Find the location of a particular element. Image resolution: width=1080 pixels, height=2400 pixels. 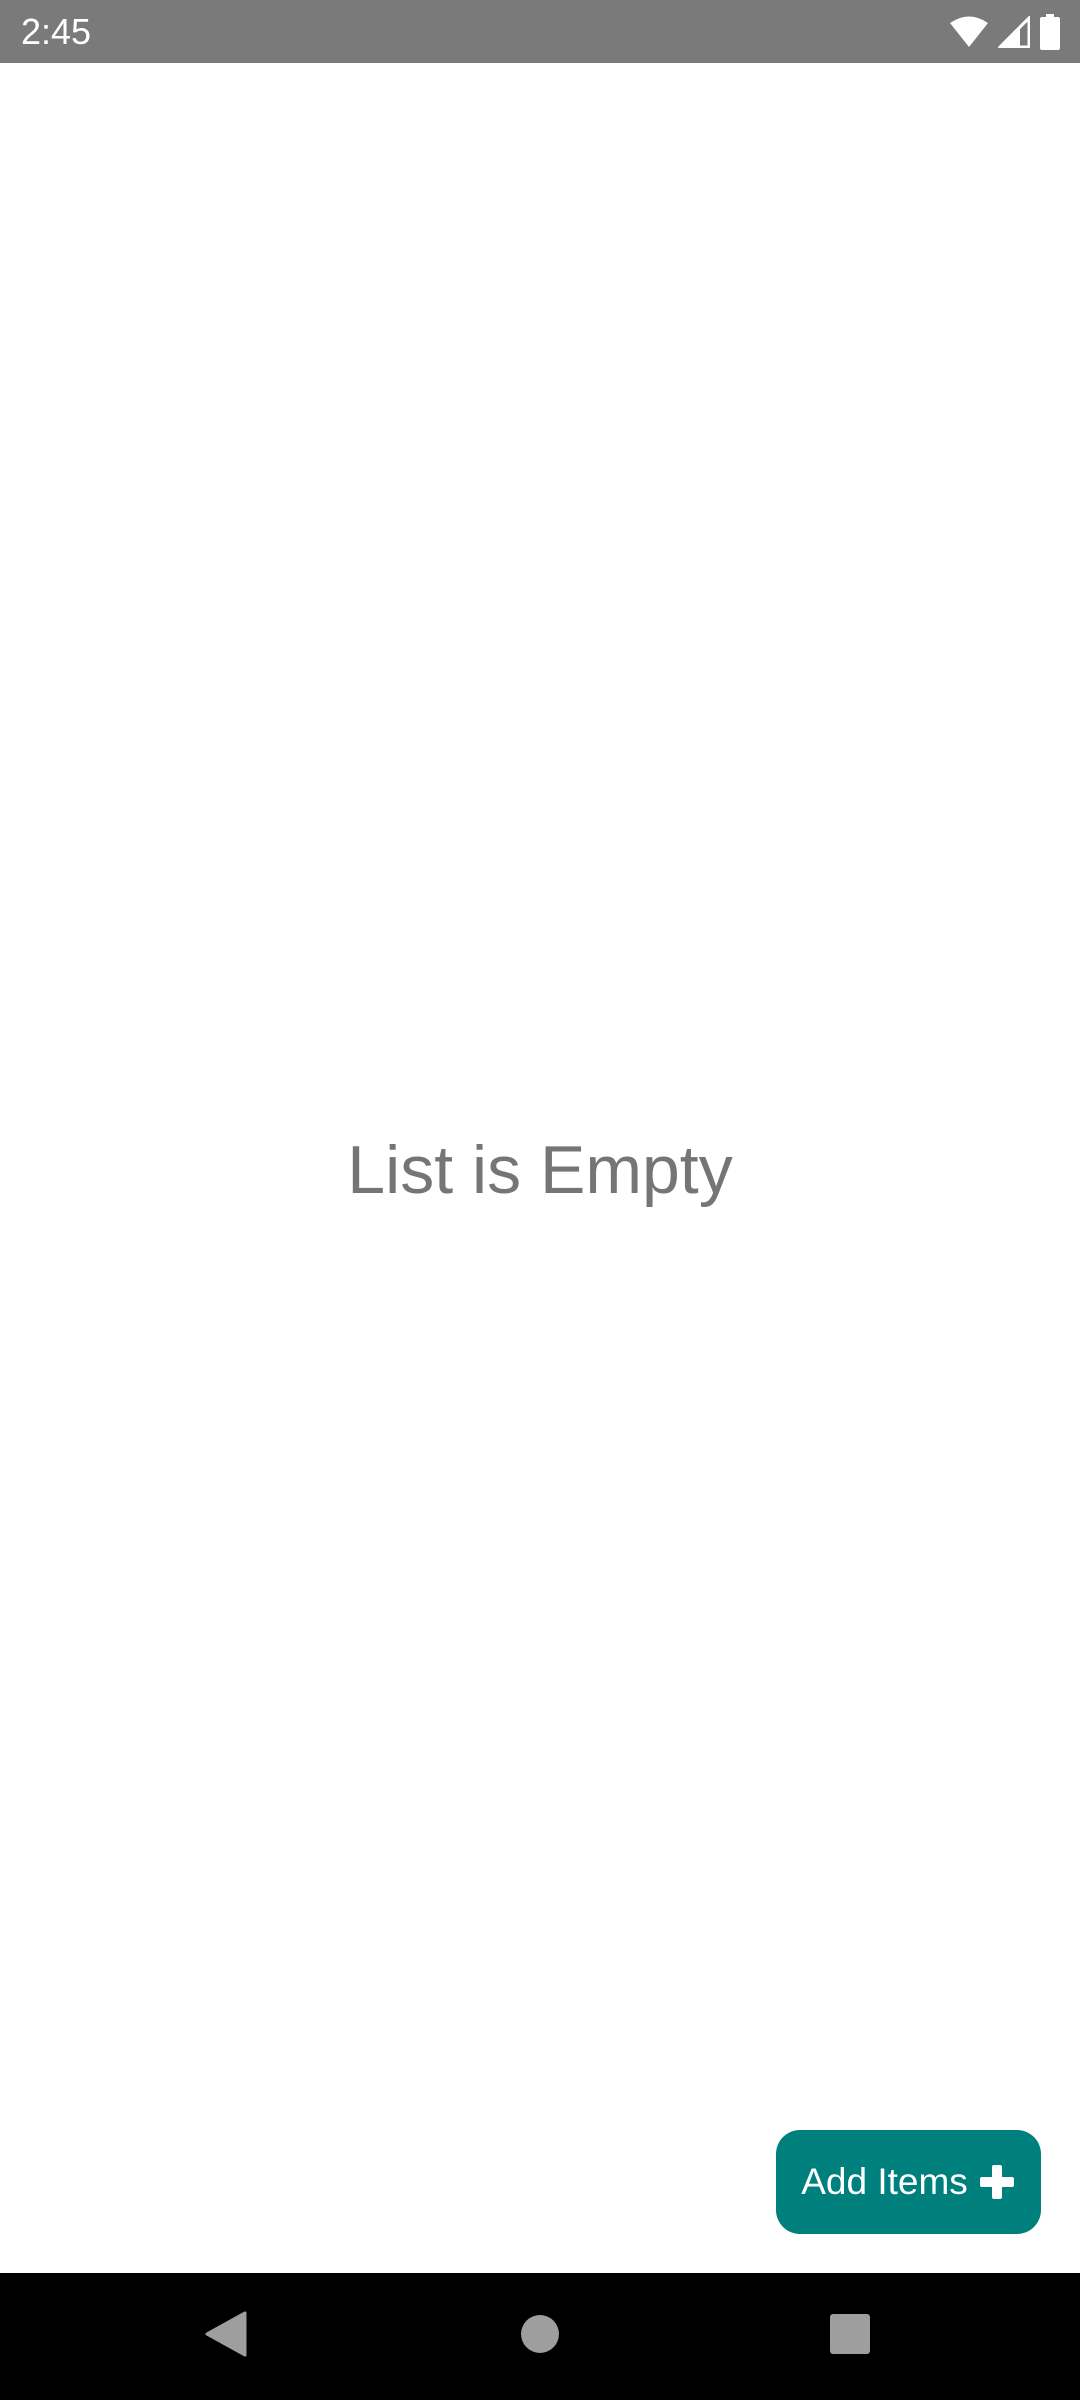

back-button is located at coordinates (226, 2336).